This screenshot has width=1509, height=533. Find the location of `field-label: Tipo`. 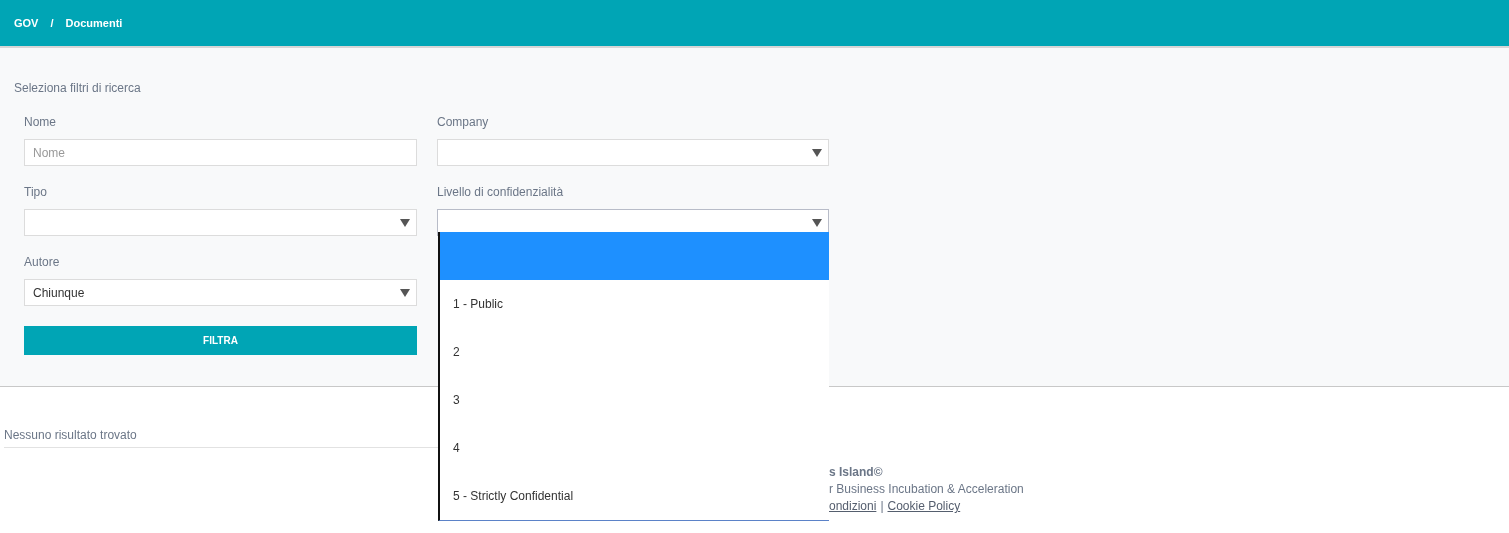

field-label: Tipo is located at coordinates (36, 191).